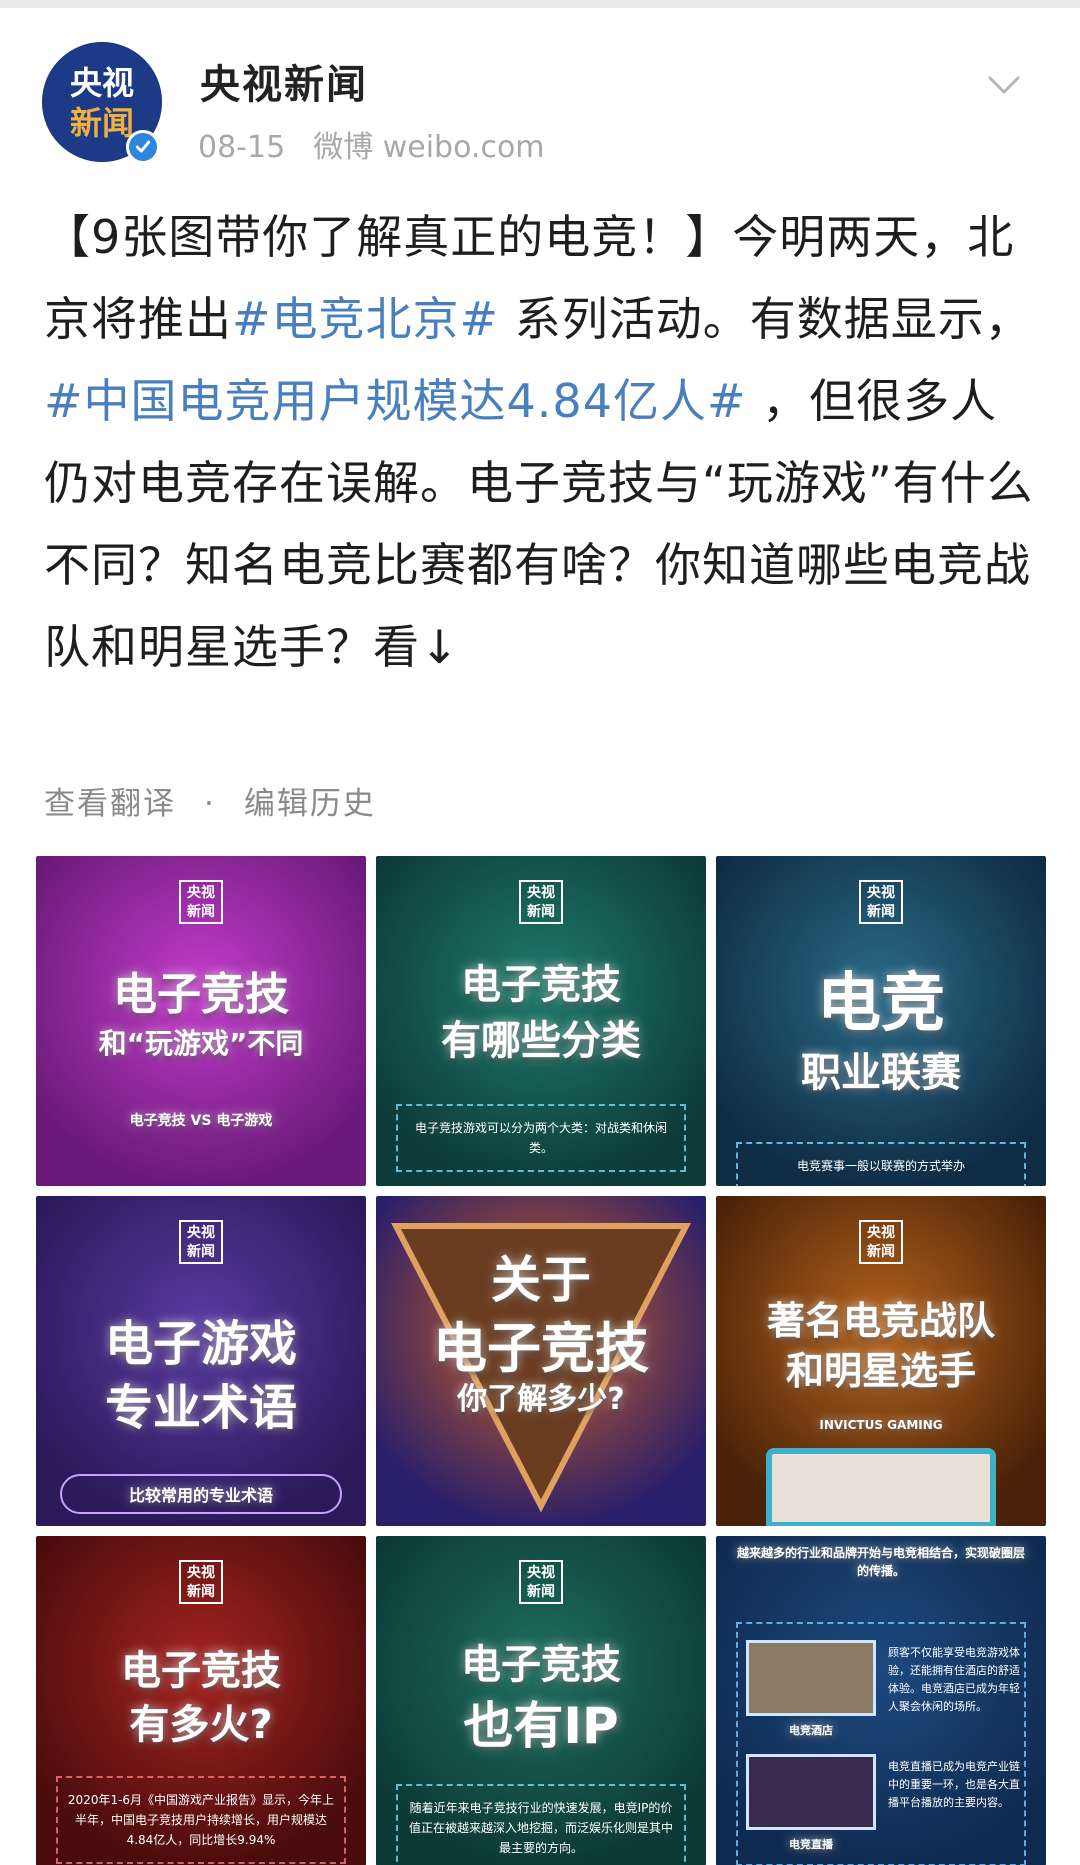 Image resolution: width=1080 pixels, height=1865 pixels. Describe the element at coordinates (881, 1073) in the screenshot. I see `image-subtitle: 职业联赛` at that location.